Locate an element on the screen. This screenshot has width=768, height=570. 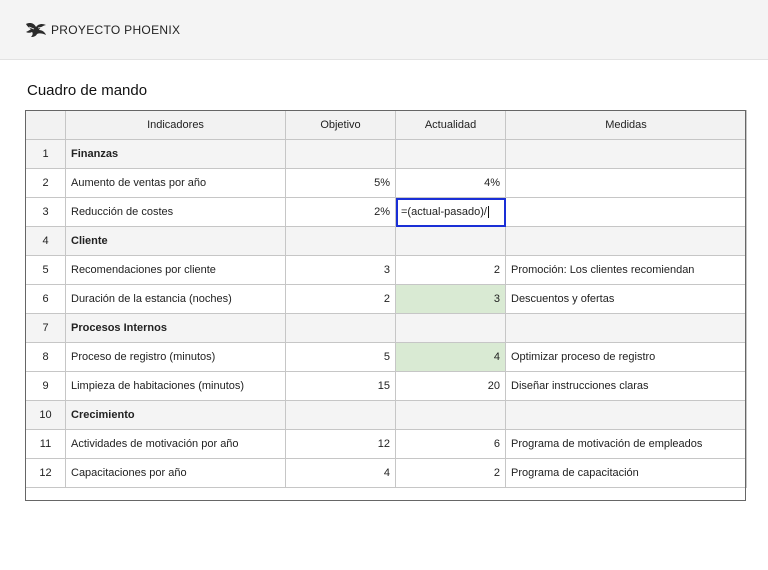
indicator-cell: Actividades de motivación por año is located at coordinates (175, 444).